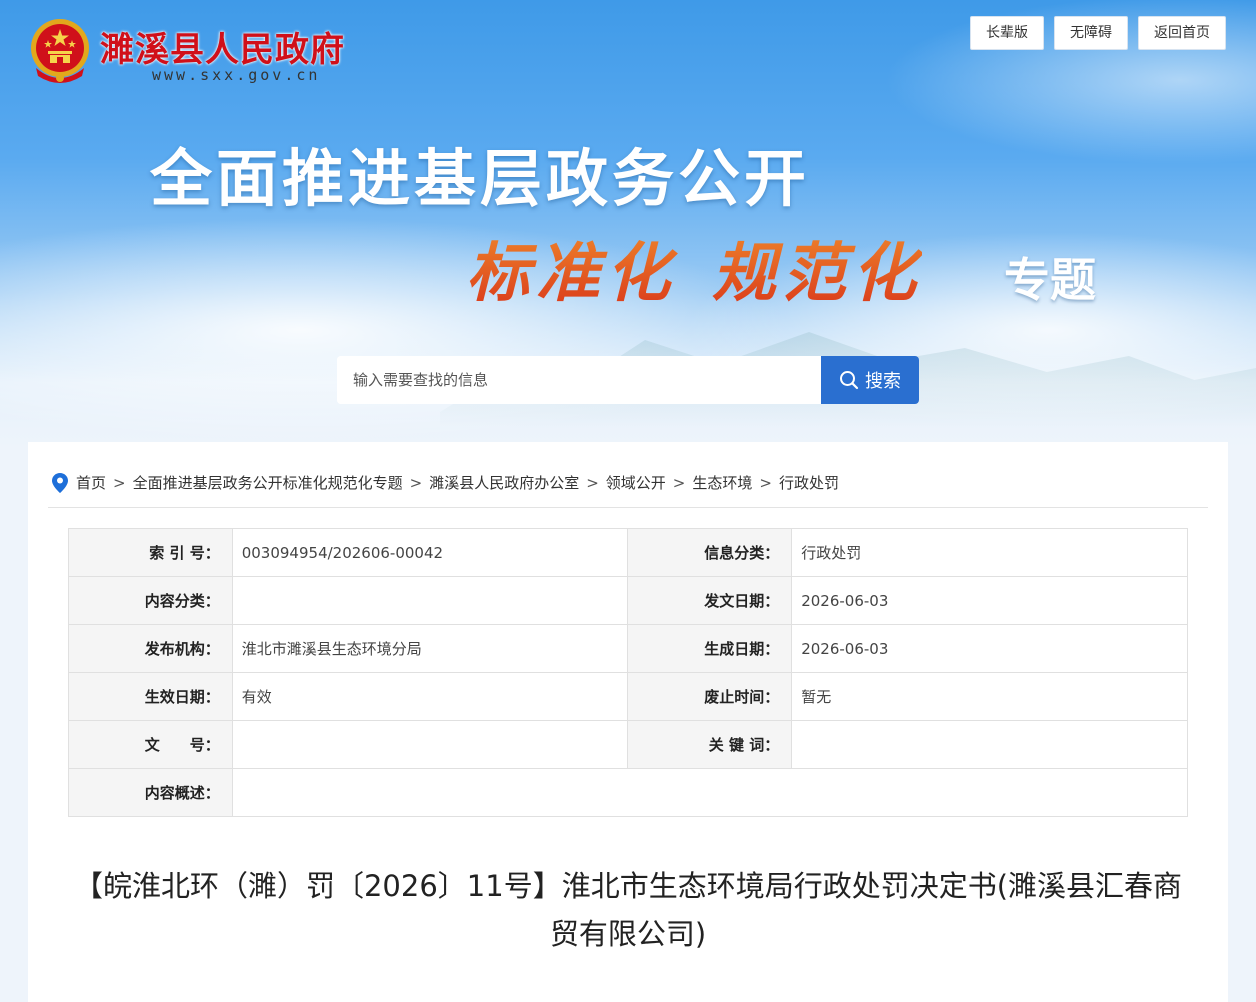 This screenshot has width=1256, height=1002. What do you see at coordinates (710, 600) in the screenshot?
I see `issue-date-label: 发文日期：` at bounding box center [710, 600].